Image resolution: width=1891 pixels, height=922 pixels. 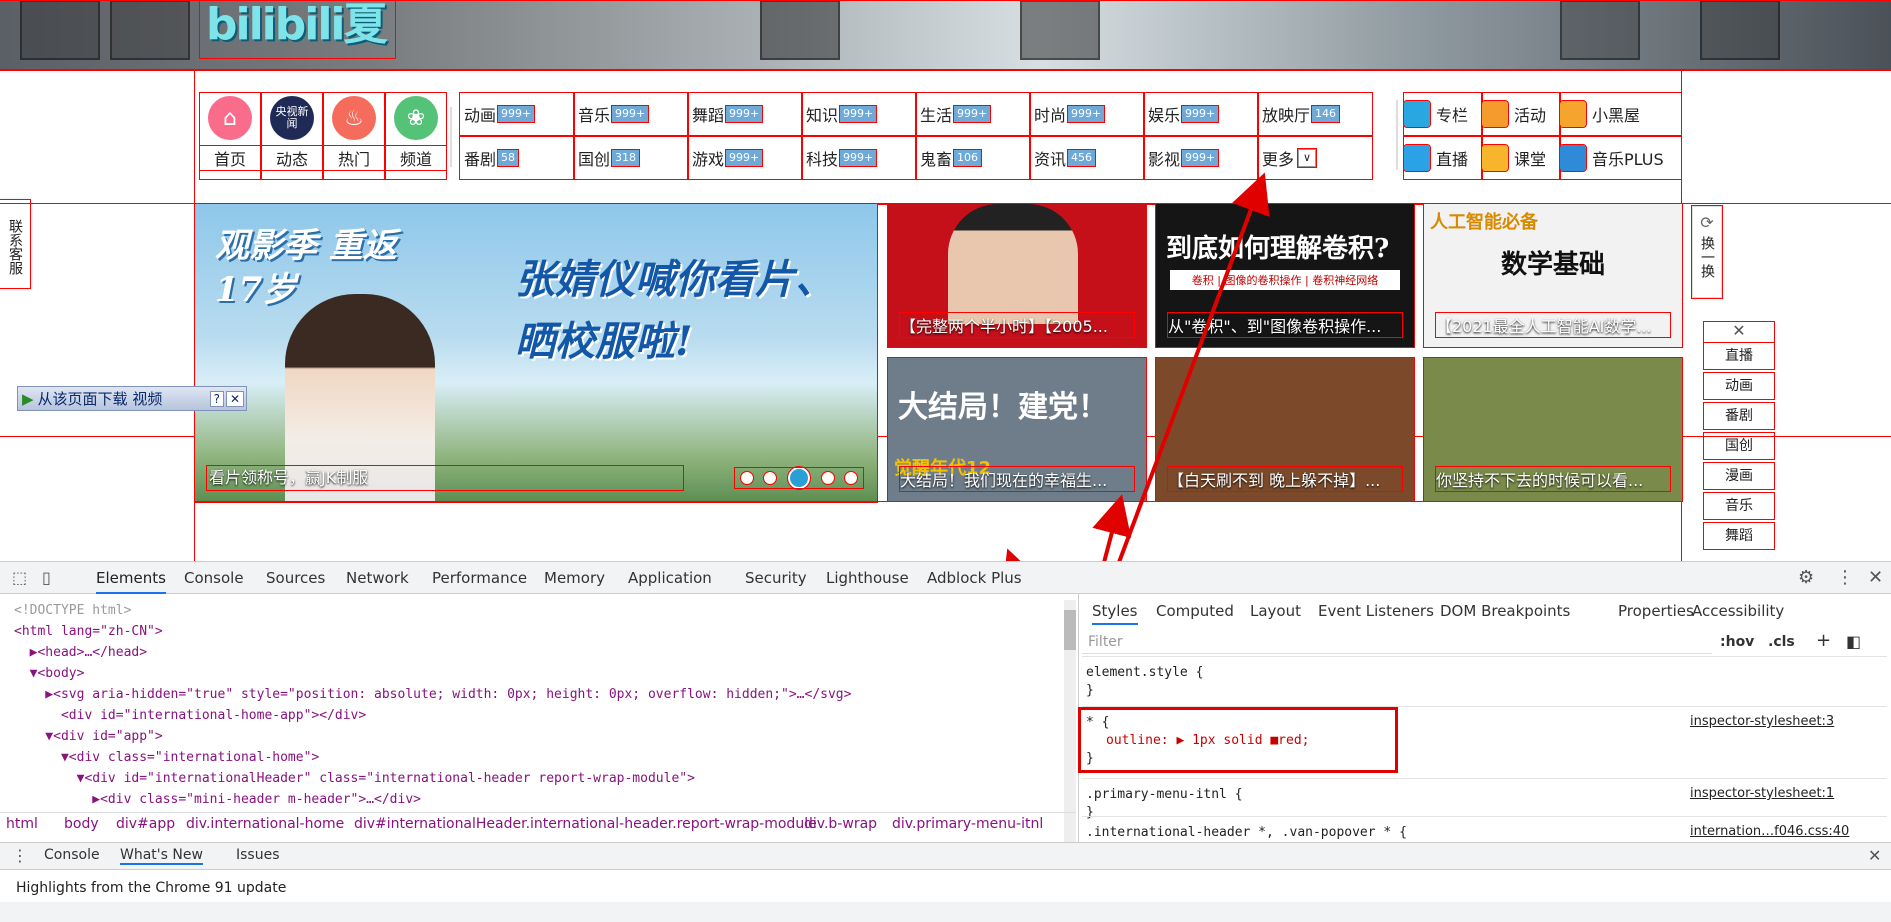 I want to click on side-nav-item: 音乐, so click(x=1739, y=506).